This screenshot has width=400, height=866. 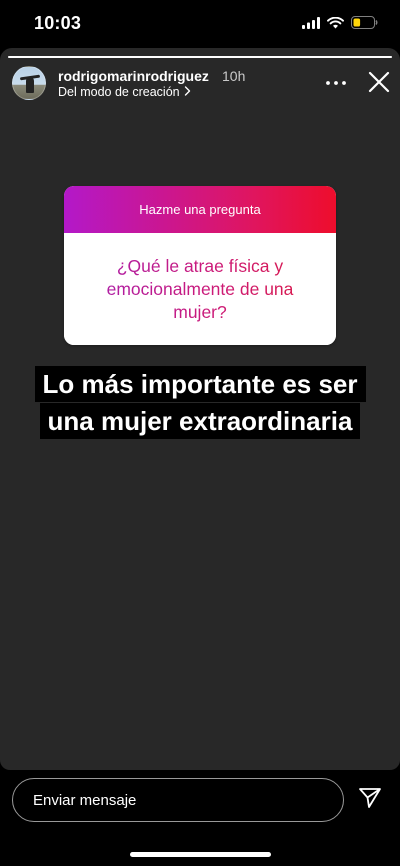 I want to click on creation-mode-label: Del modo de creación, so click(x=119, y=92).